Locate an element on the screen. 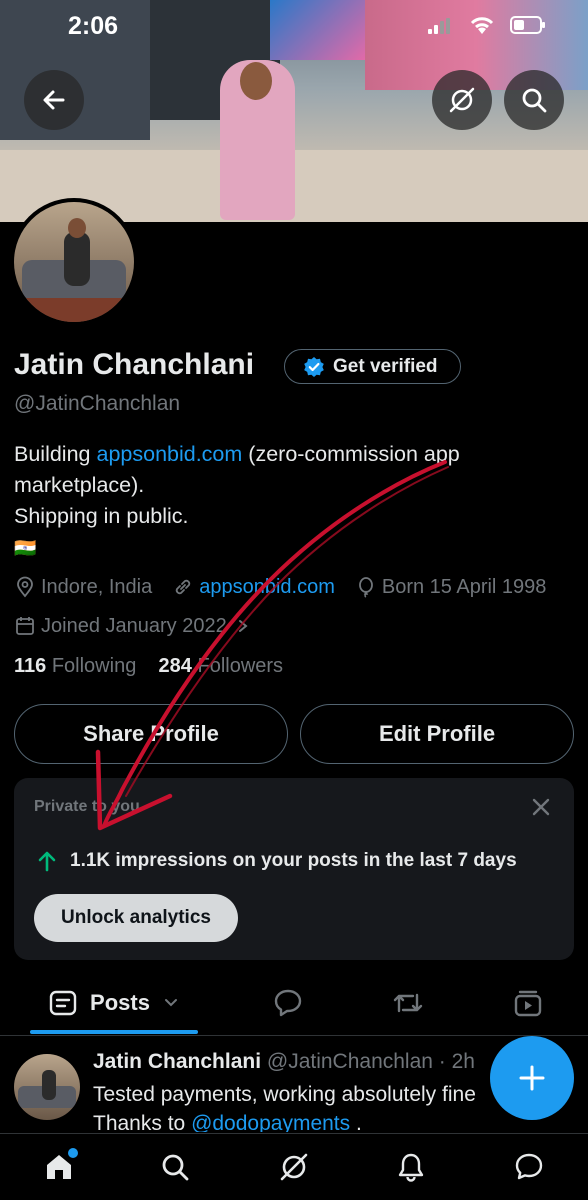 Image resolution: width=588 pixels, height=1200 pixels. tab-posts-label: Posts is located at coordinates (120, 1002).